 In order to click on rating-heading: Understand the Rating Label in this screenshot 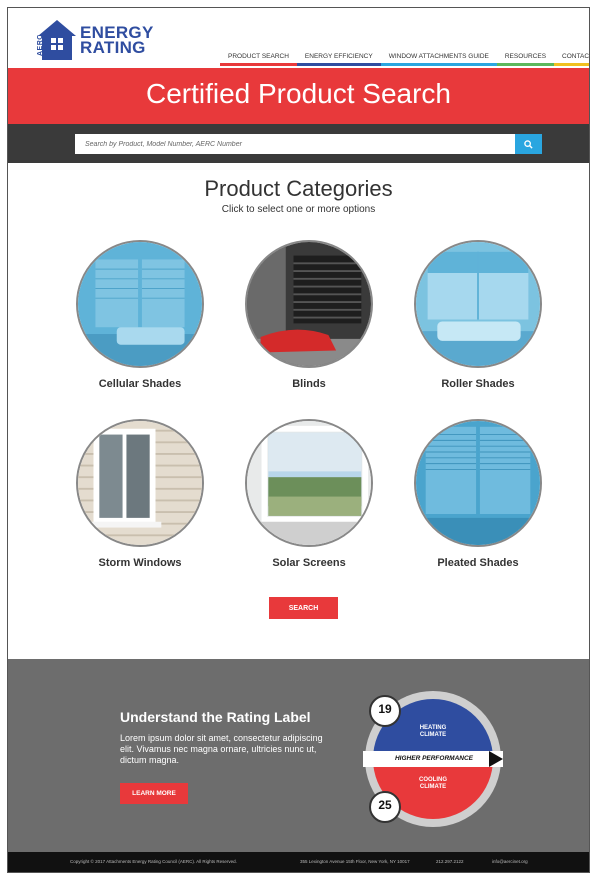, I will do `click(215, 717)`.